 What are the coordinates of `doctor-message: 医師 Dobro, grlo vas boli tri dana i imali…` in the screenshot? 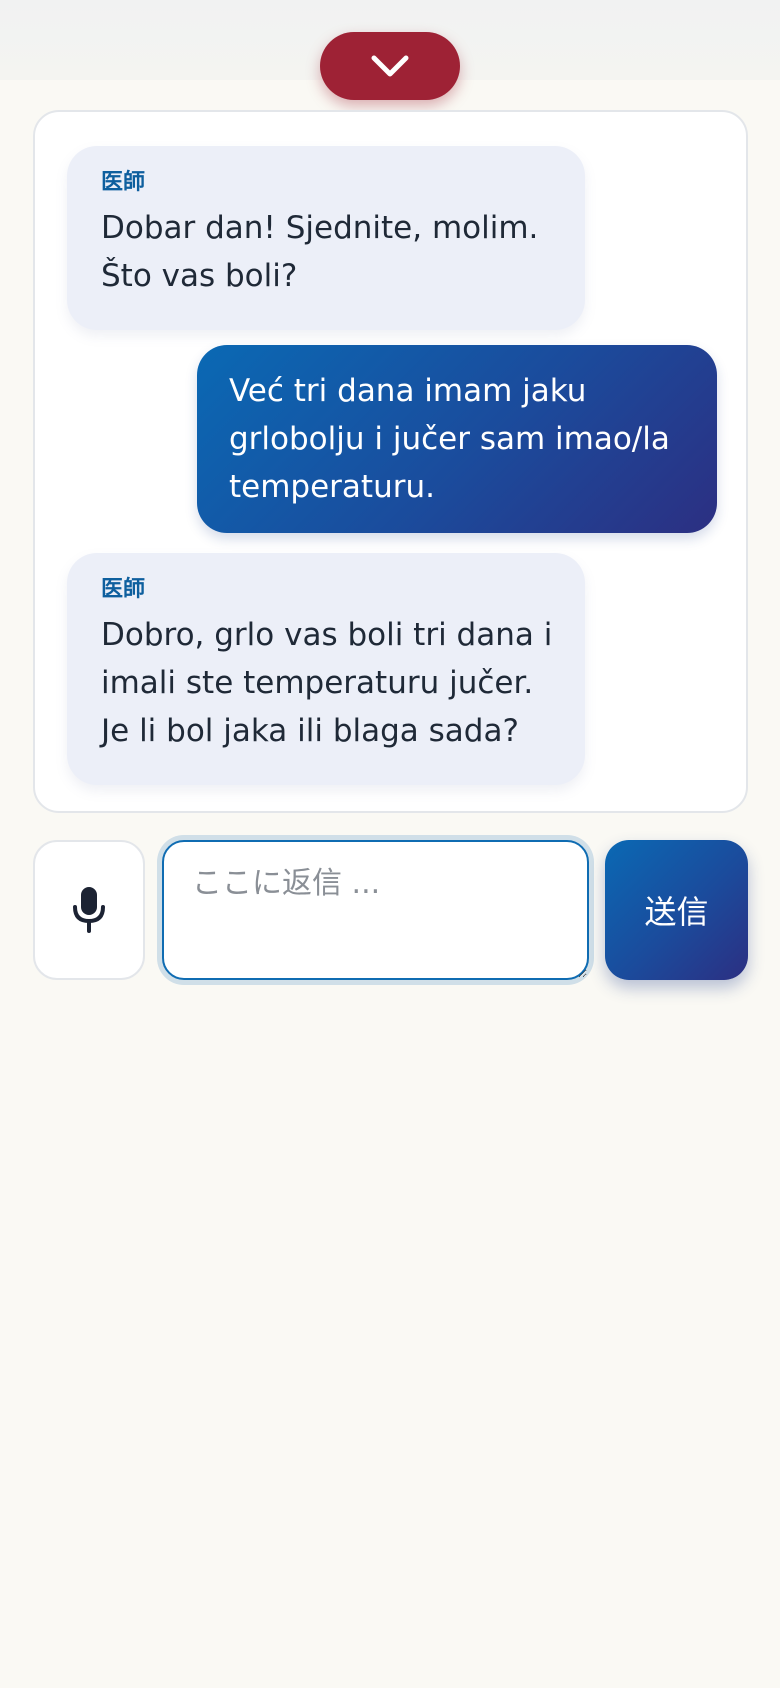 It's located at (326, 669).